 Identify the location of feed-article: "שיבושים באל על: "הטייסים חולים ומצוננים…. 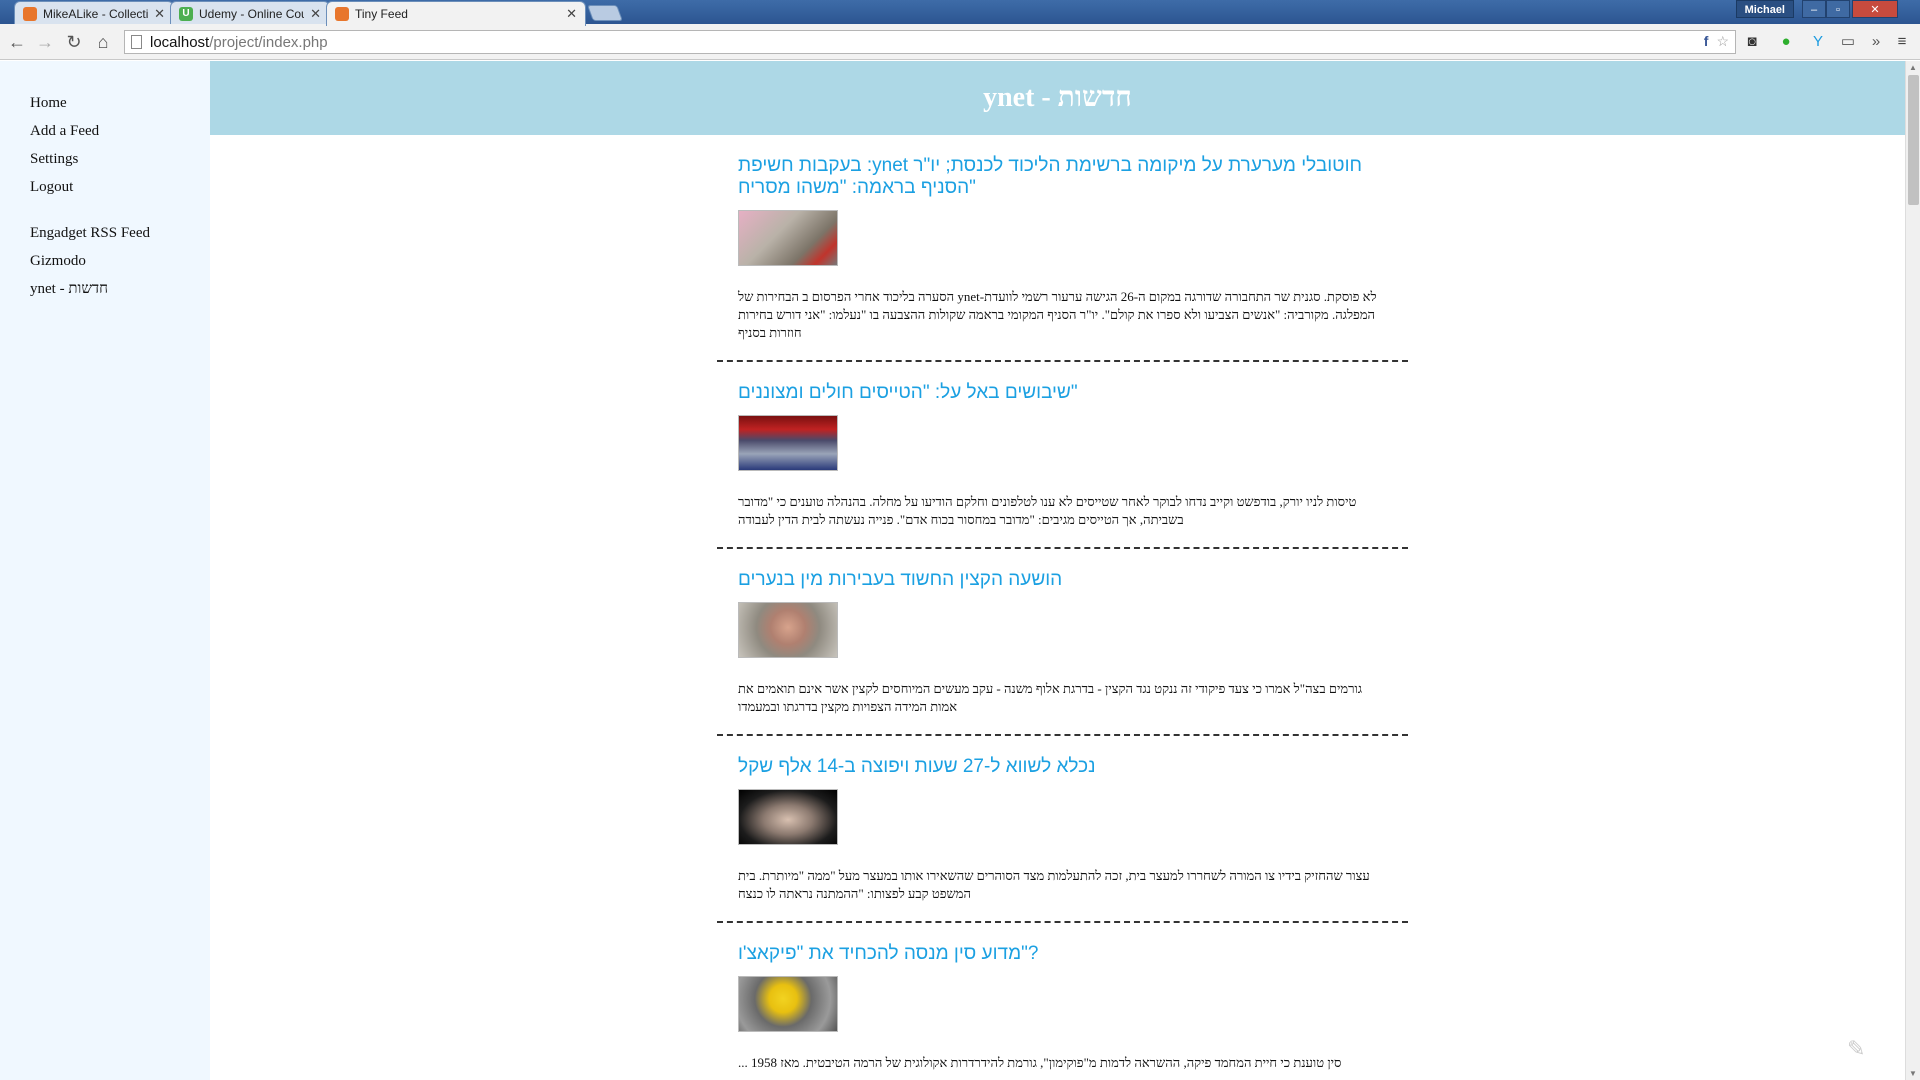
(1062, 455).